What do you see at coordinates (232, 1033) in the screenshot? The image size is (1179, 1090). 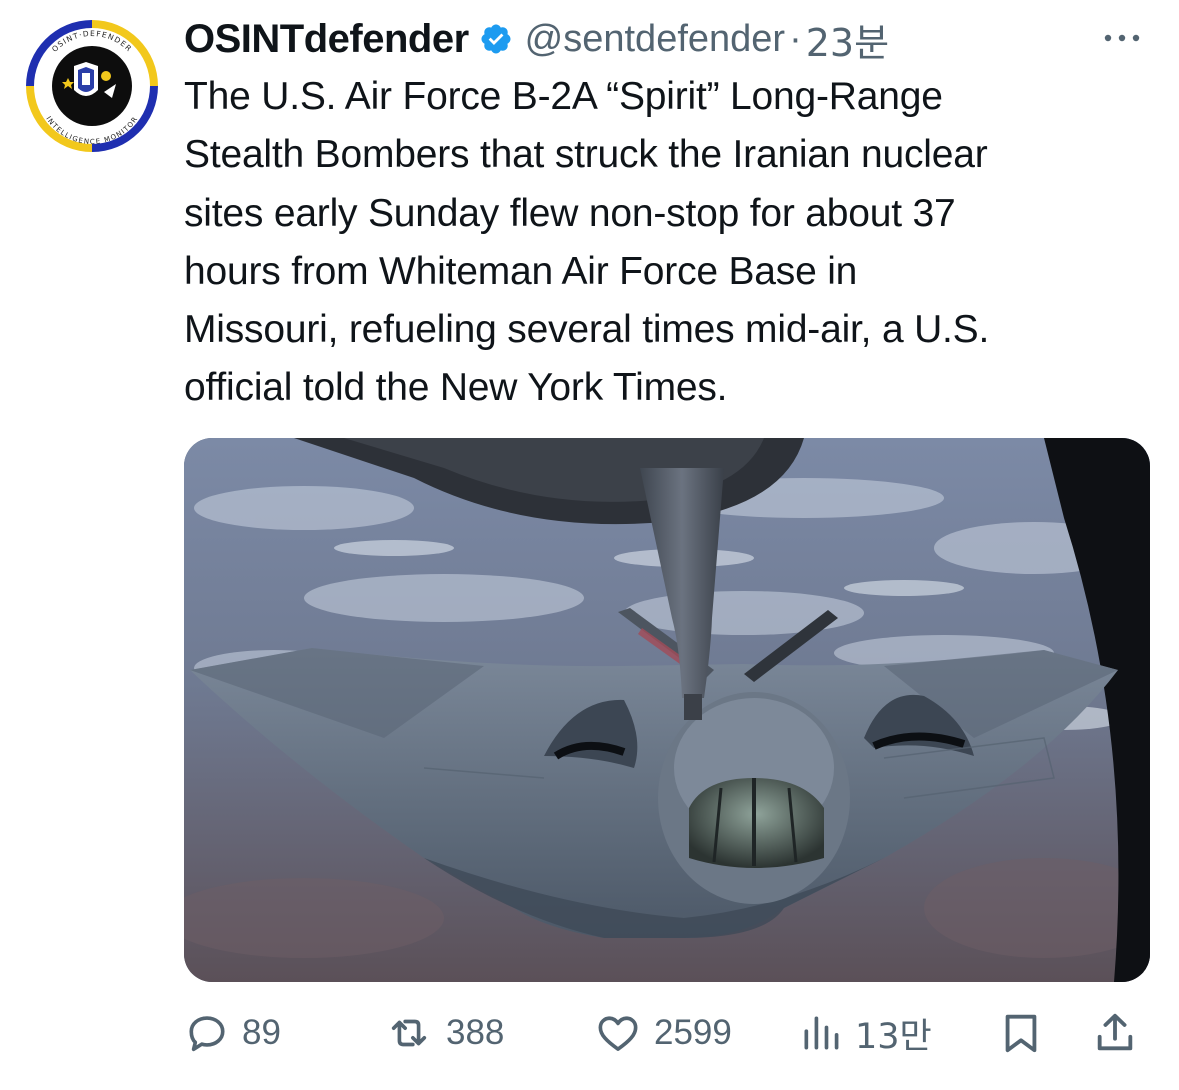 I see `reply-button: 89` at bounding box center [232, 1033].